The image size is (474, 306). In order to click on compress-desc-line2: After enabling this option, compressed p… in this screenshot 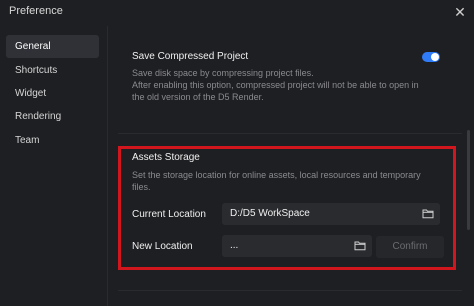, I will do `click(275, 85)`.